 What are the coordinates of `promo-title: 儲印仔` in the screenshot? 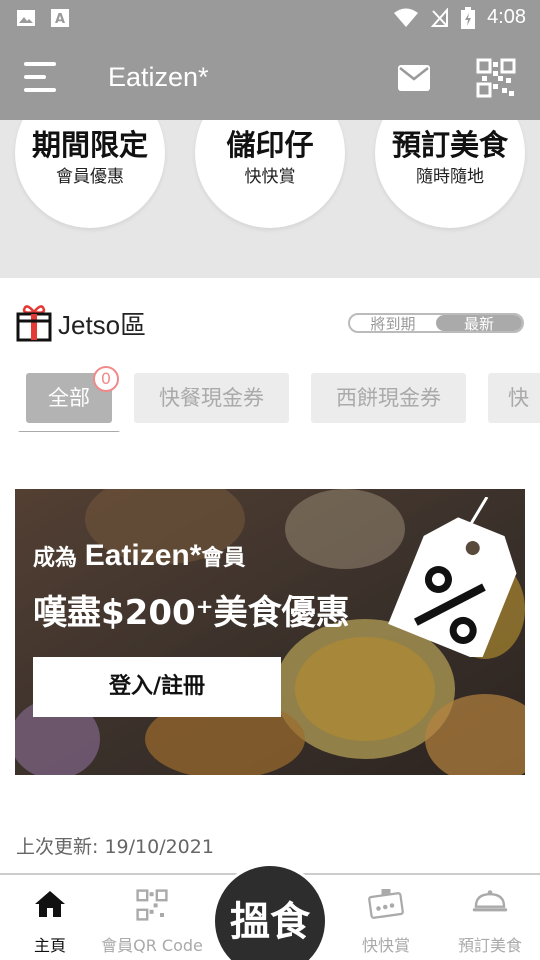 It's located at (270, 145).